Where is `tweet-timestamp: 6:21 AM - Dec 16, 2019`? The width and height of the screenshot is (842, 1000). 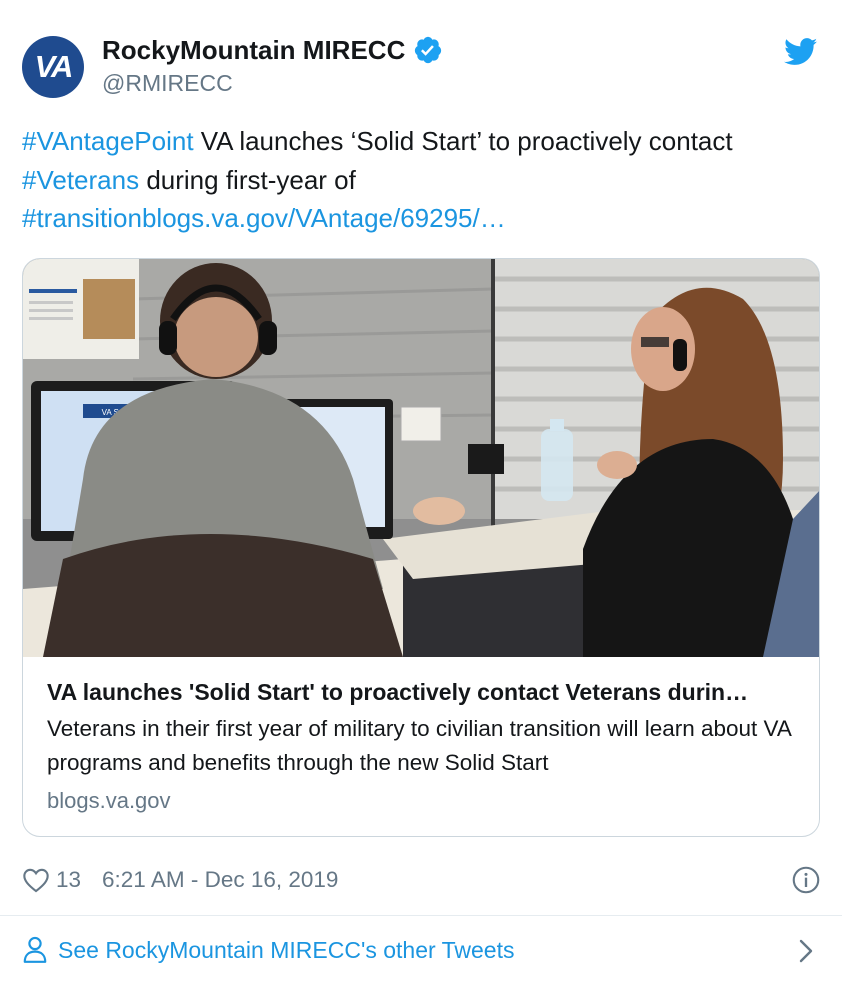
tweet-timestamp: 6:21 AM - Dec 16, 2019 is located at coordinates (220, 880).